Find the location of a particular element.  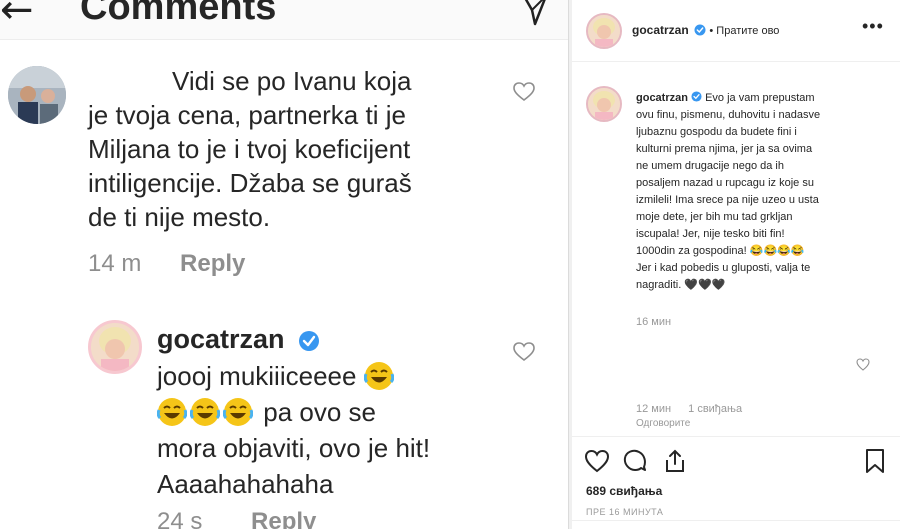

reply-line: Aaaahahahaha is located at coordinates (245, 484).